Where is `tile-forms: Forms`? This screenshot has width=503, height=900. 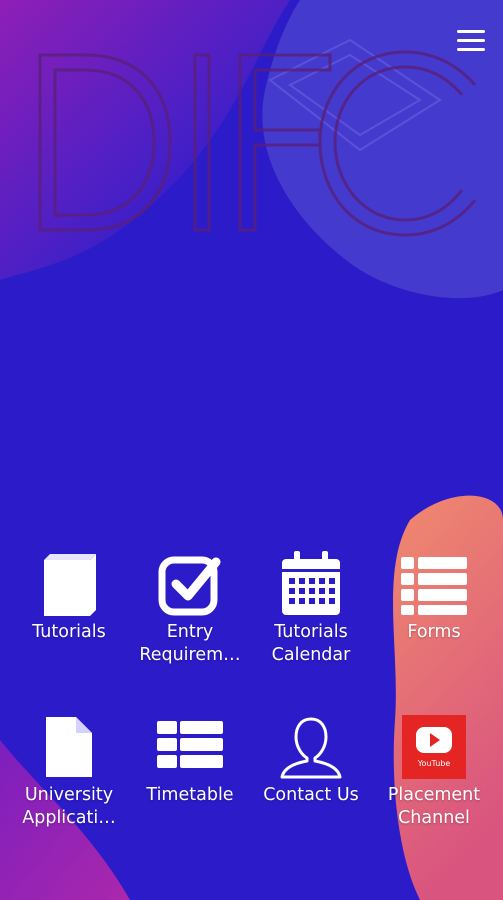
tile-forms: Forms is located at coordinates (434, 597).